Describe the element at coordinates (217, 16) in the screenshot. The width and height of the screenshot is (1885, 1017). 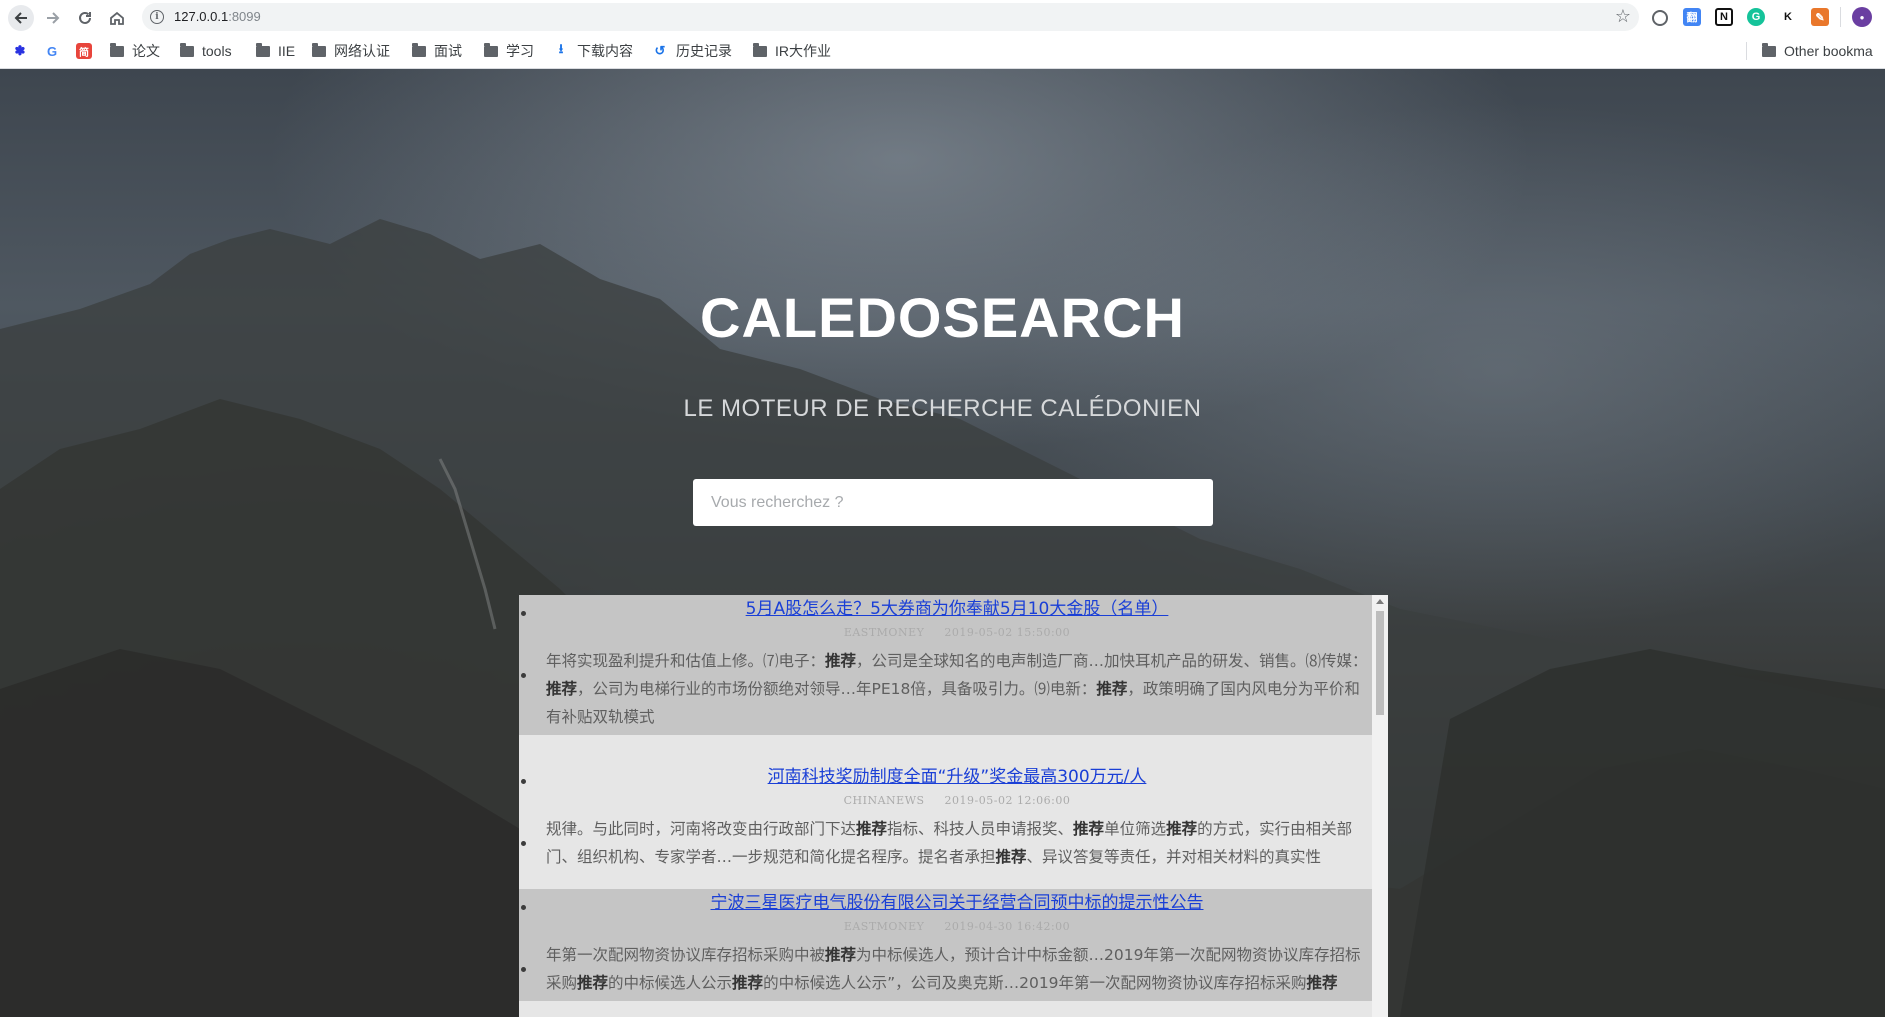
I see `url-text: 127.0.0.1:8099` at that location.